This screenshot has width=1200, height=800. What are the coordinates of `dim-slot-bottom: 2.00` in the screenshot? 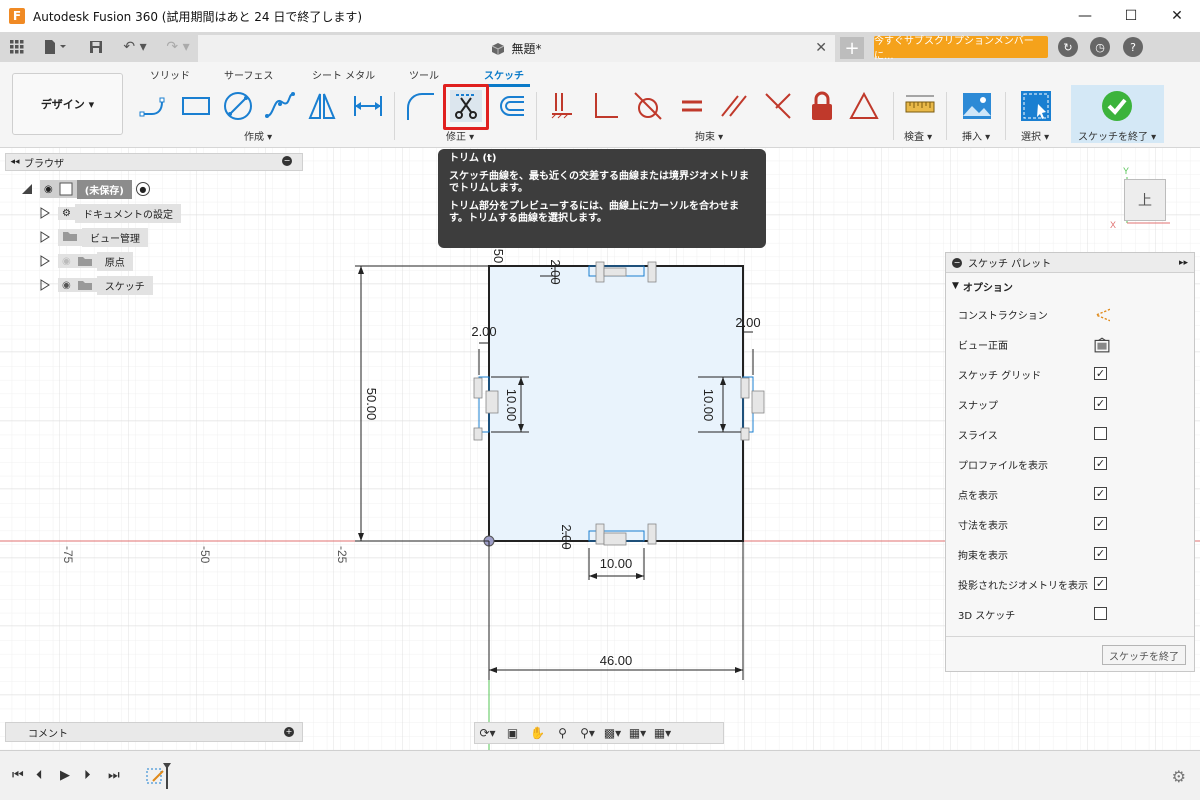 It's located at (566, 536).